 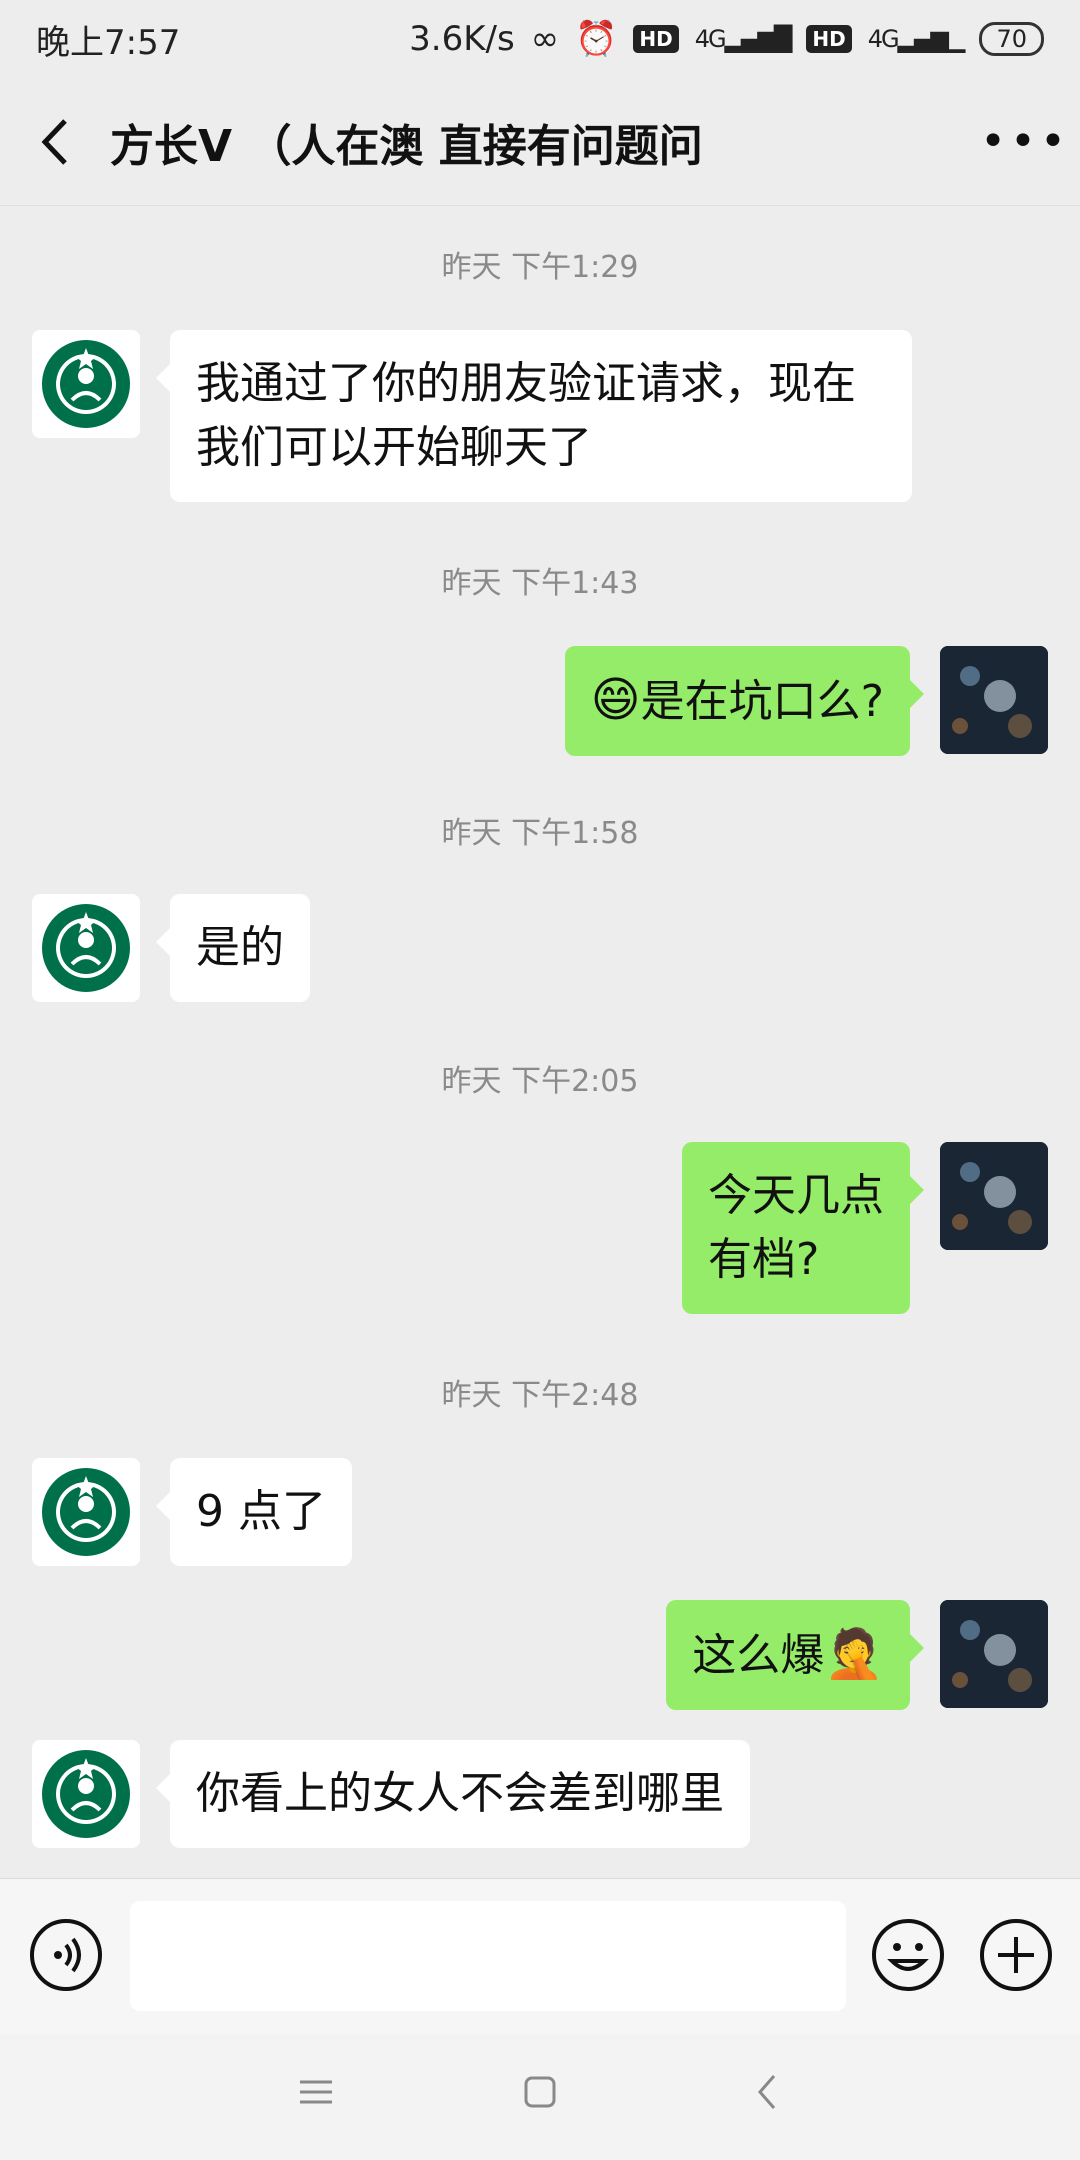 I want to click on home-icon, so click(x=540, y=2092).